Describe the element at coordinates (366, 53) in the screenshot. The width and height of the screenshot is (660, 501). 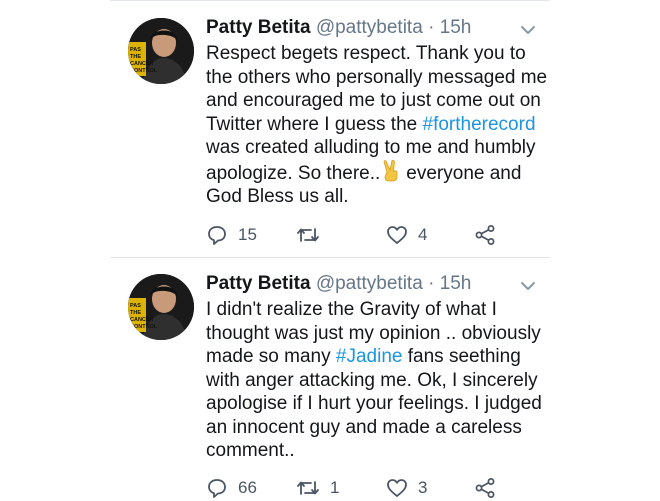
I see `tweet-line: Respect begets respect. Thank you to` at that location.